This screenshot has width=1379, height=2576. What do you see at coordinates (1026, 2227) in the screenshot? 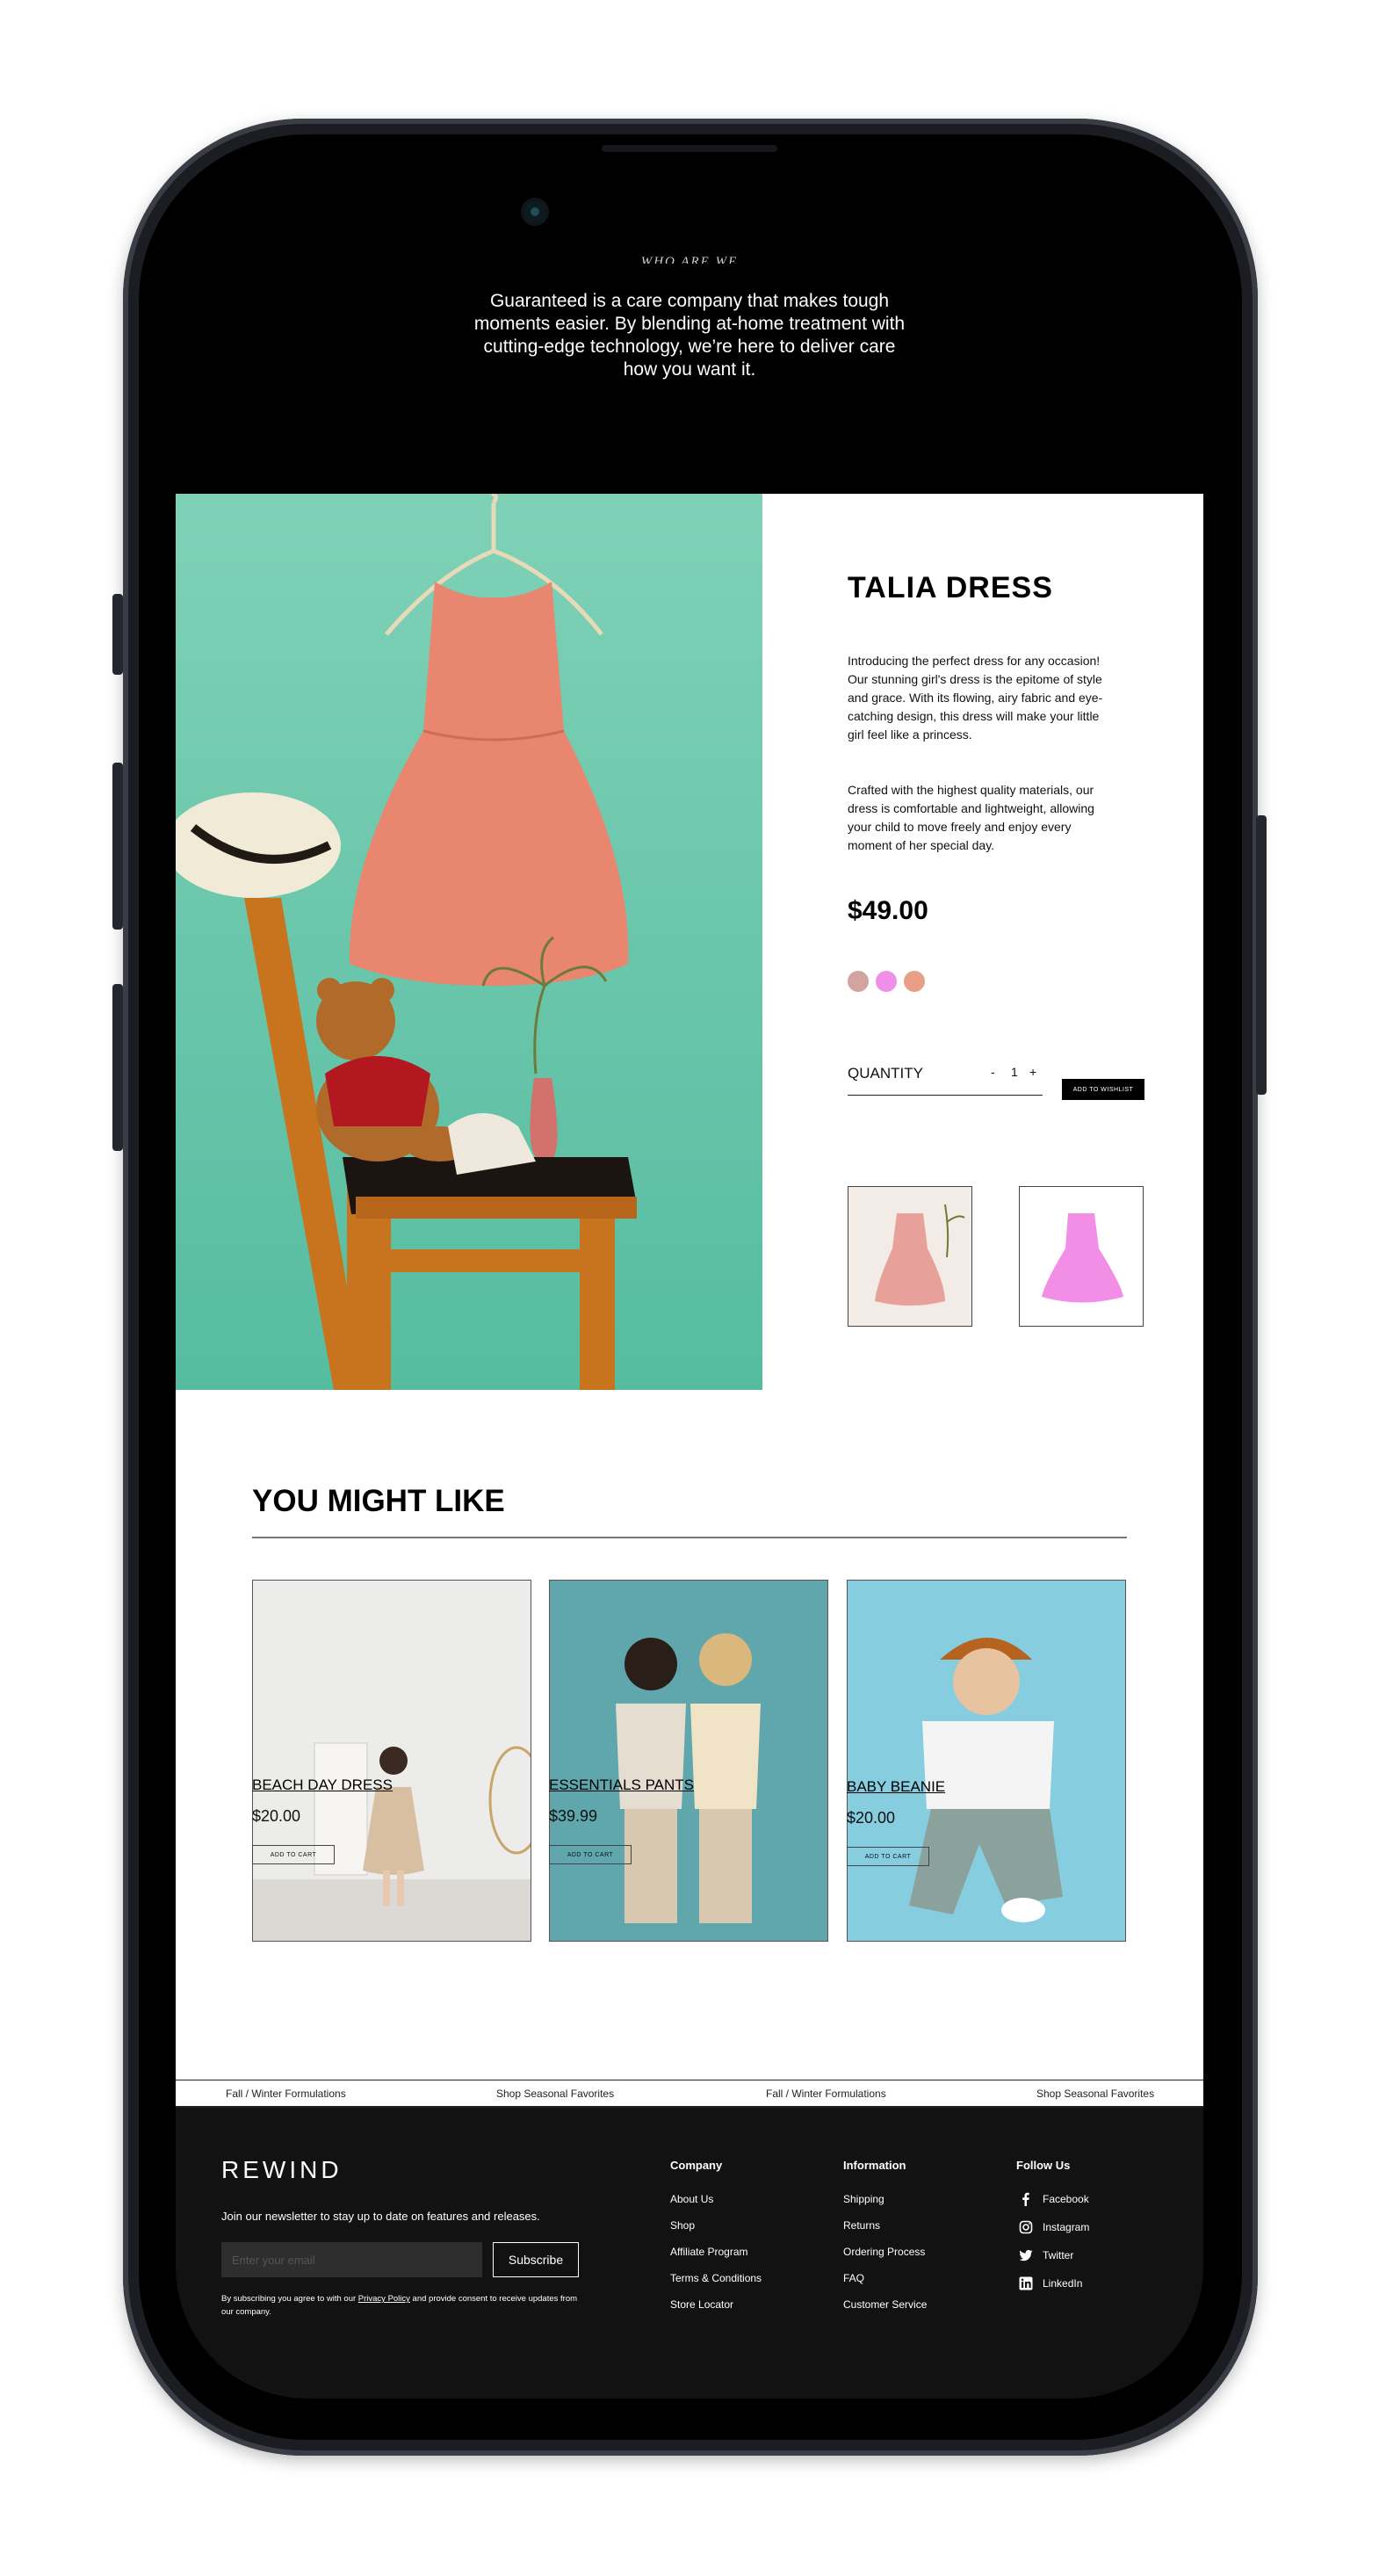
I see `instagram-icon` at bounding box center [1026, 2227].